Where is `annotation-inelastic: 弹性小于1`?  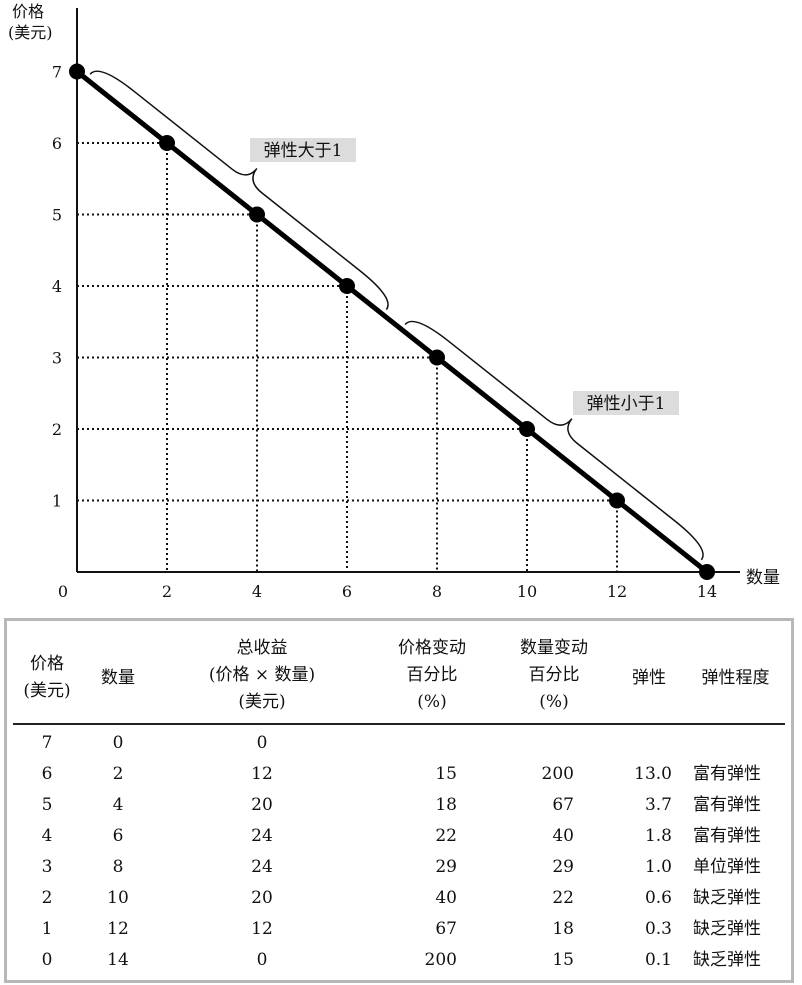
annotation-inelastic: 弹性小于1 is located at coordinates (626, 404).